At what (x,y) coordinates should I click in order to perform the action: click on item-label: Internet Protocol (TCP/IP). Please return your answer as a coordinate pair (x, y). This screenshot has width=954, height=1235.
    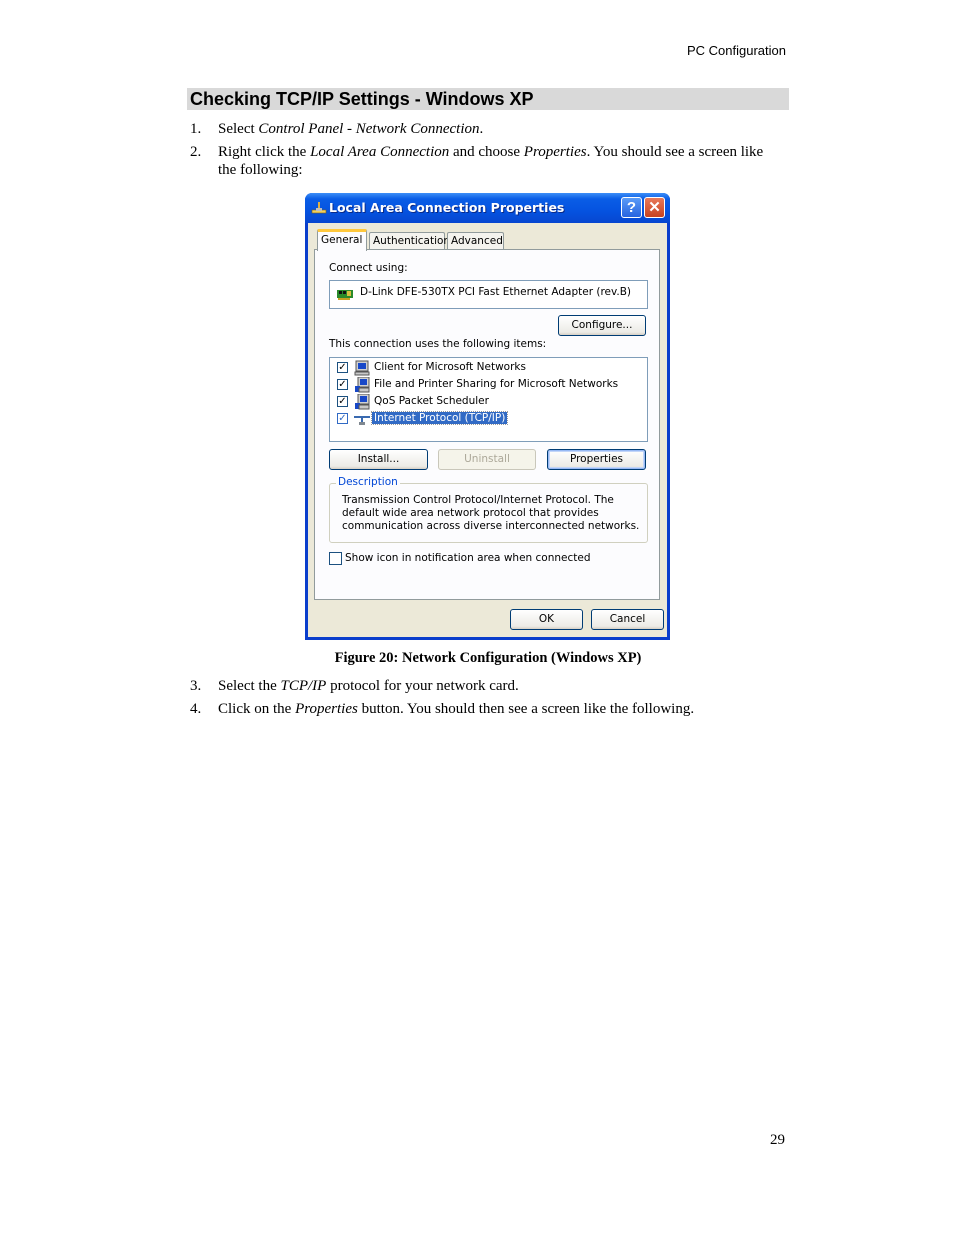
    Looking at the image, I should click on (439, 418).